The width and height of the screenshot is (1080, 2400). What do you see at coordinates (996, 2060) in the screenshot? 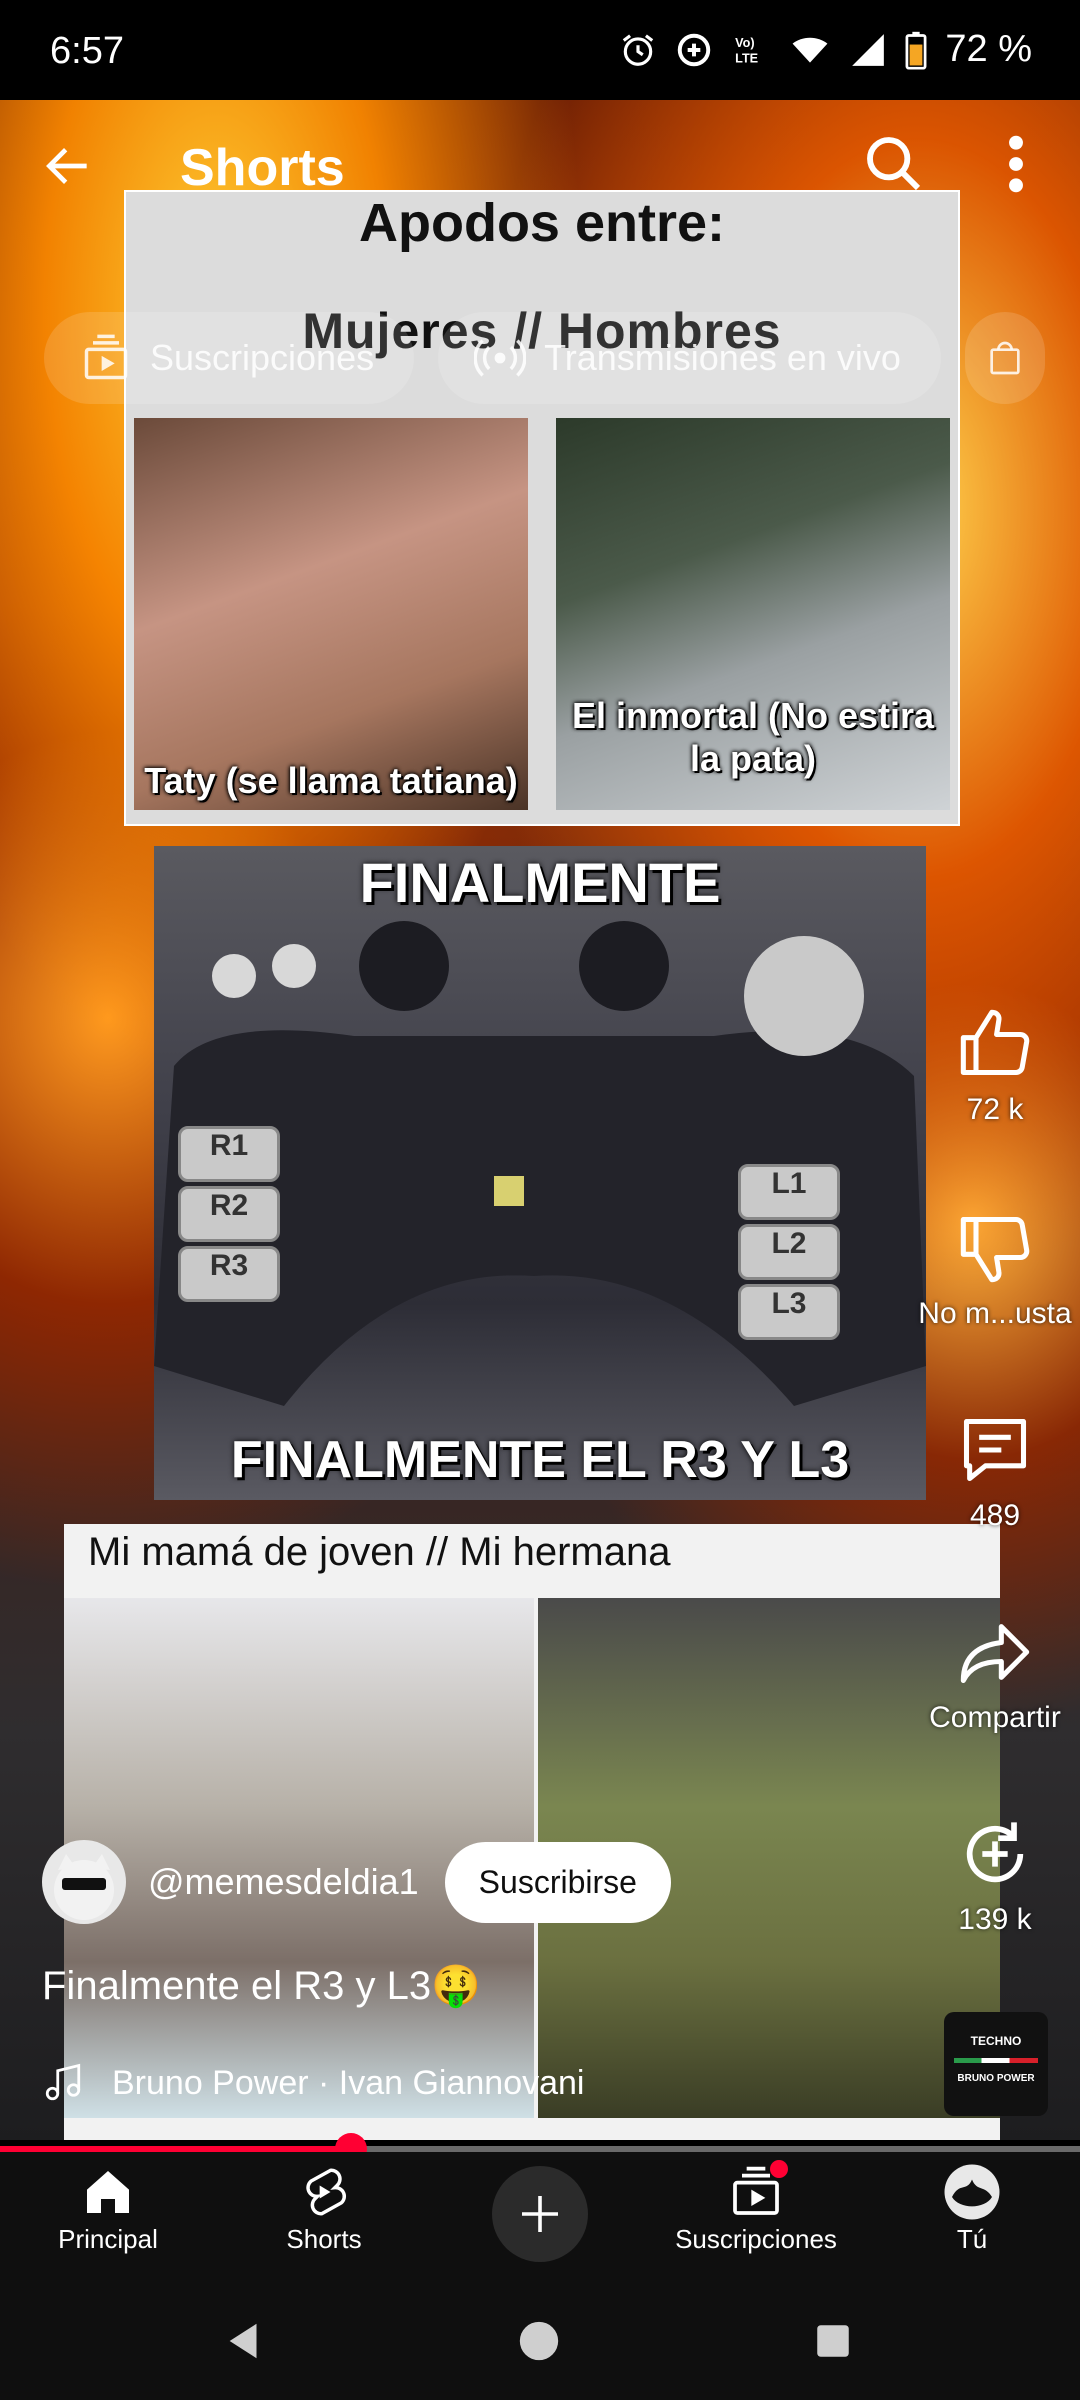
I see `flag-stripe` at bounding box center [996, 2060].